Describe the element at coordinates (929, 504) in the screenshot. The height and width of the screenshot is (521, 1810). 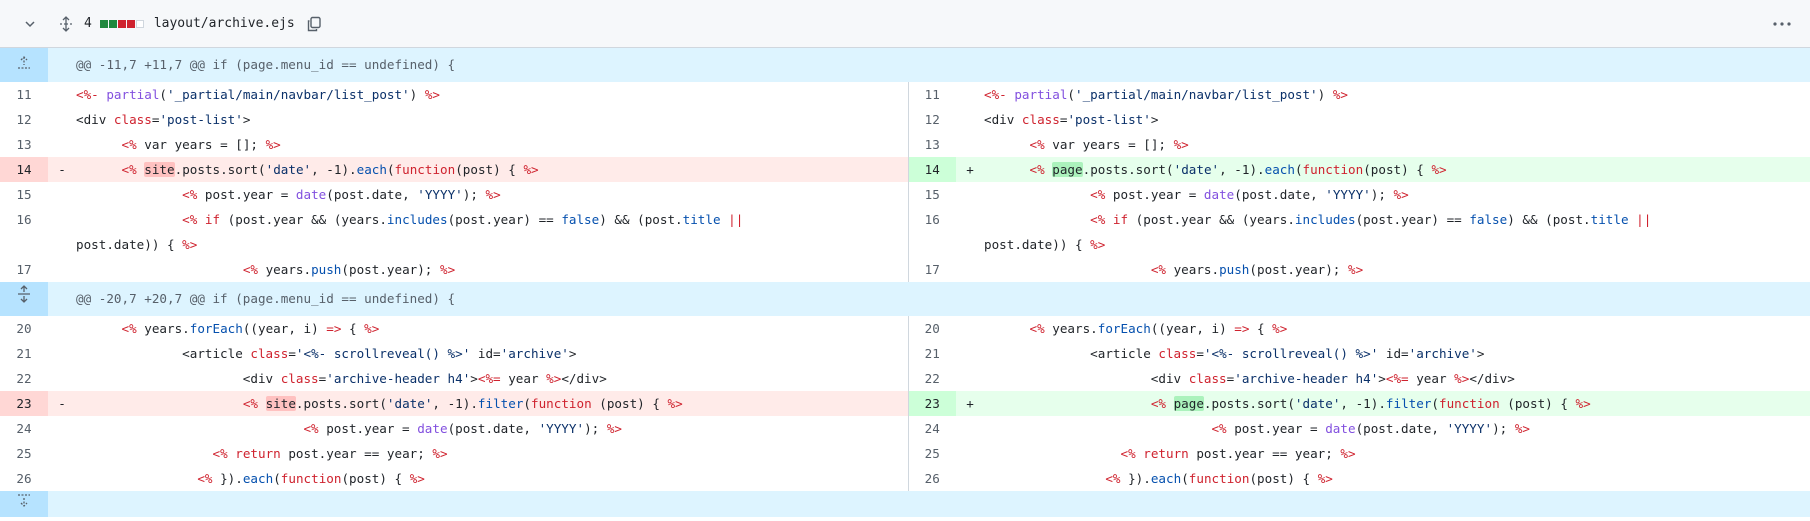
I see `hunk-expand-spacer` at that location.